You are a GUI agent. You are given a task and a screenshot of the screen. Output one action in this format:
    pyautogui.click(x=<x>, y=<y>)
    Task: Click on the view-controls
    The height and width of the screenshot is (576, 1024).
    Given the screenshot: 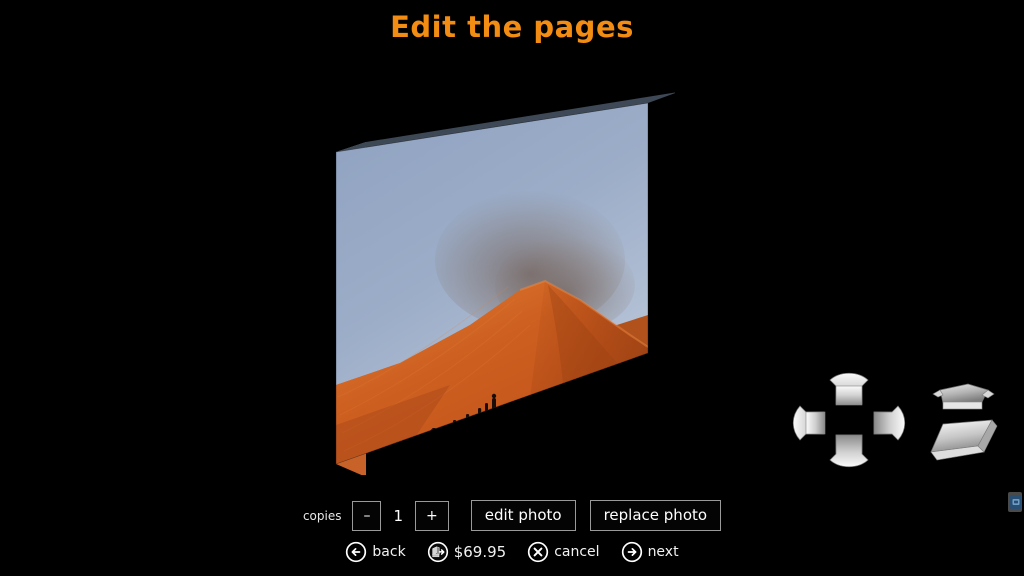 What is the action you would take?
    pyautogui.click(x=899, y=427)
    